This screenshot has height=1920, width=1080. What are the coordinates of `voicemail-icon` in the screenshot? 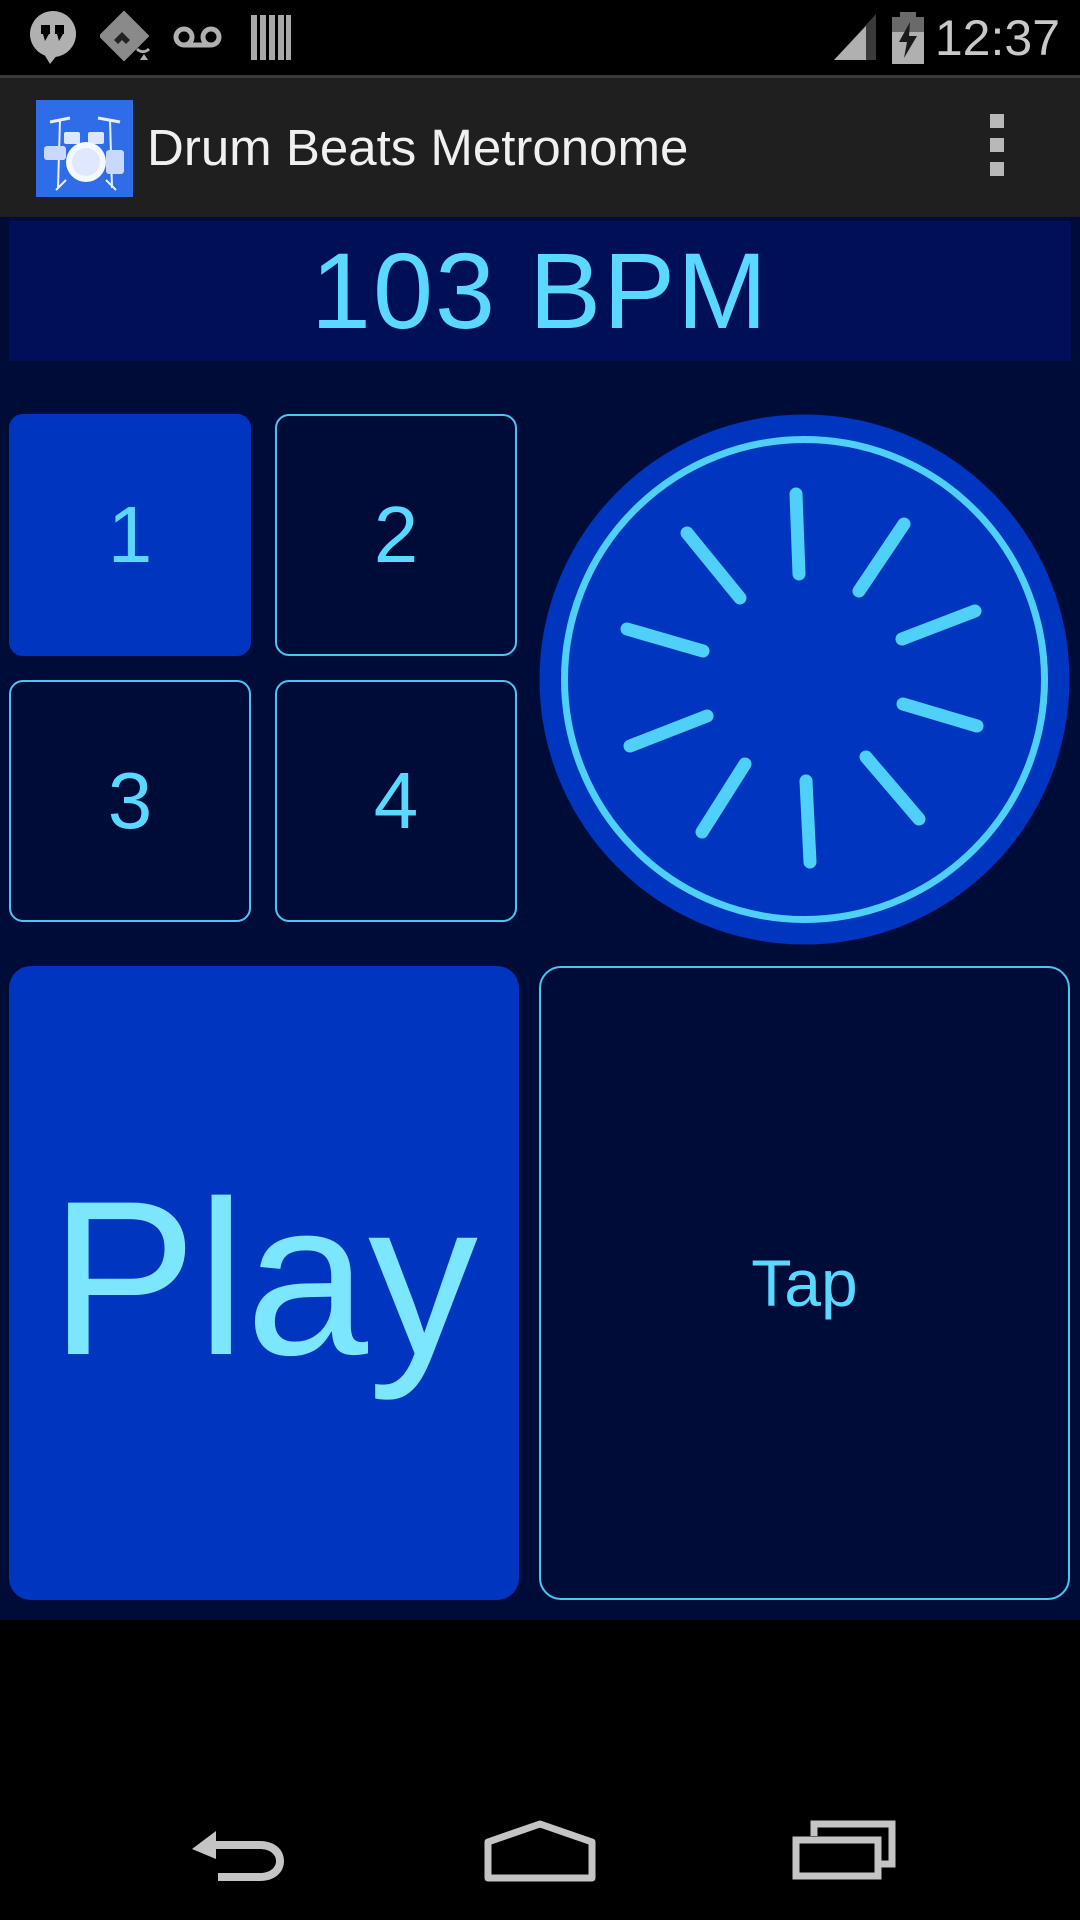 It's located at (197, 37).